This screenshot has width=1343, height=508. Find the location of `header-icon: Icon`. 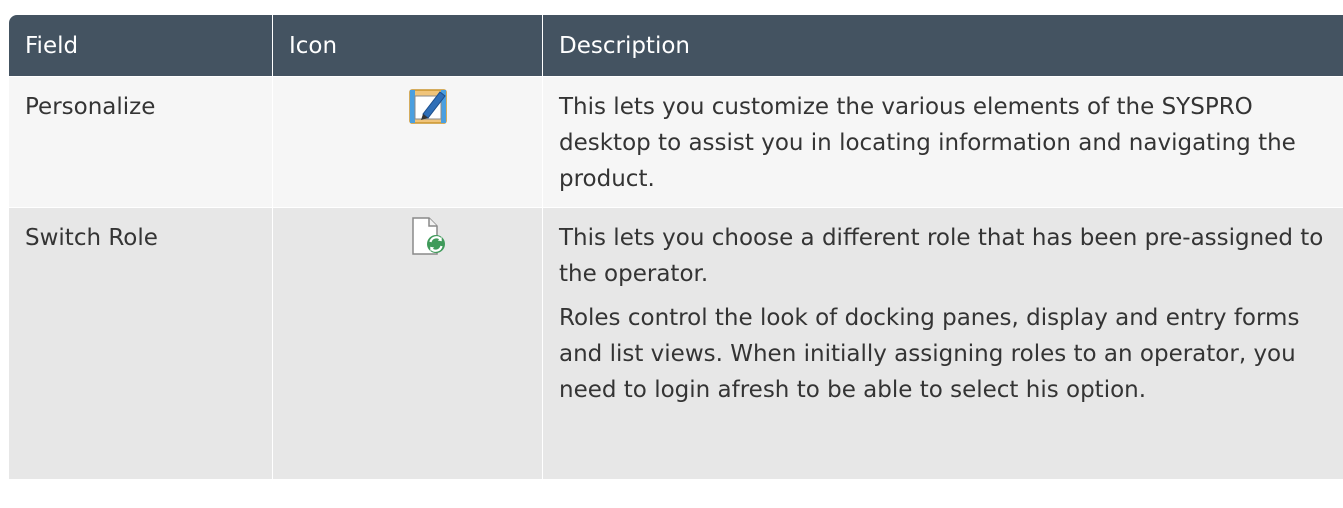

header-icon: Icon is located at coordinates (407, 45).